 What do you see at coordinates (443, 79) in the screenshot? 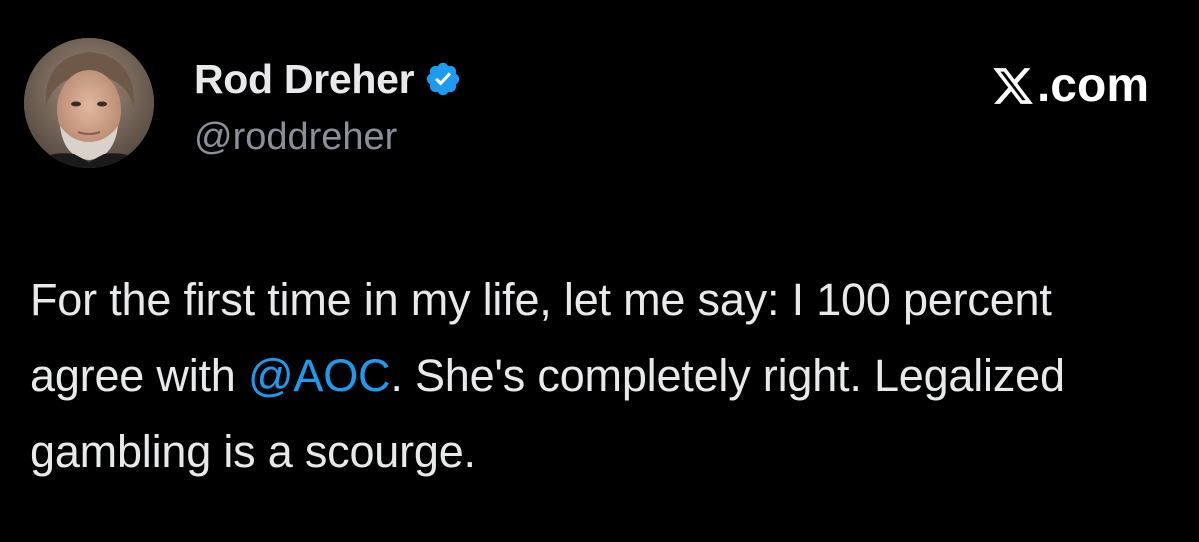
I see `verified-badge-icon` at bounding box center [443, 79].